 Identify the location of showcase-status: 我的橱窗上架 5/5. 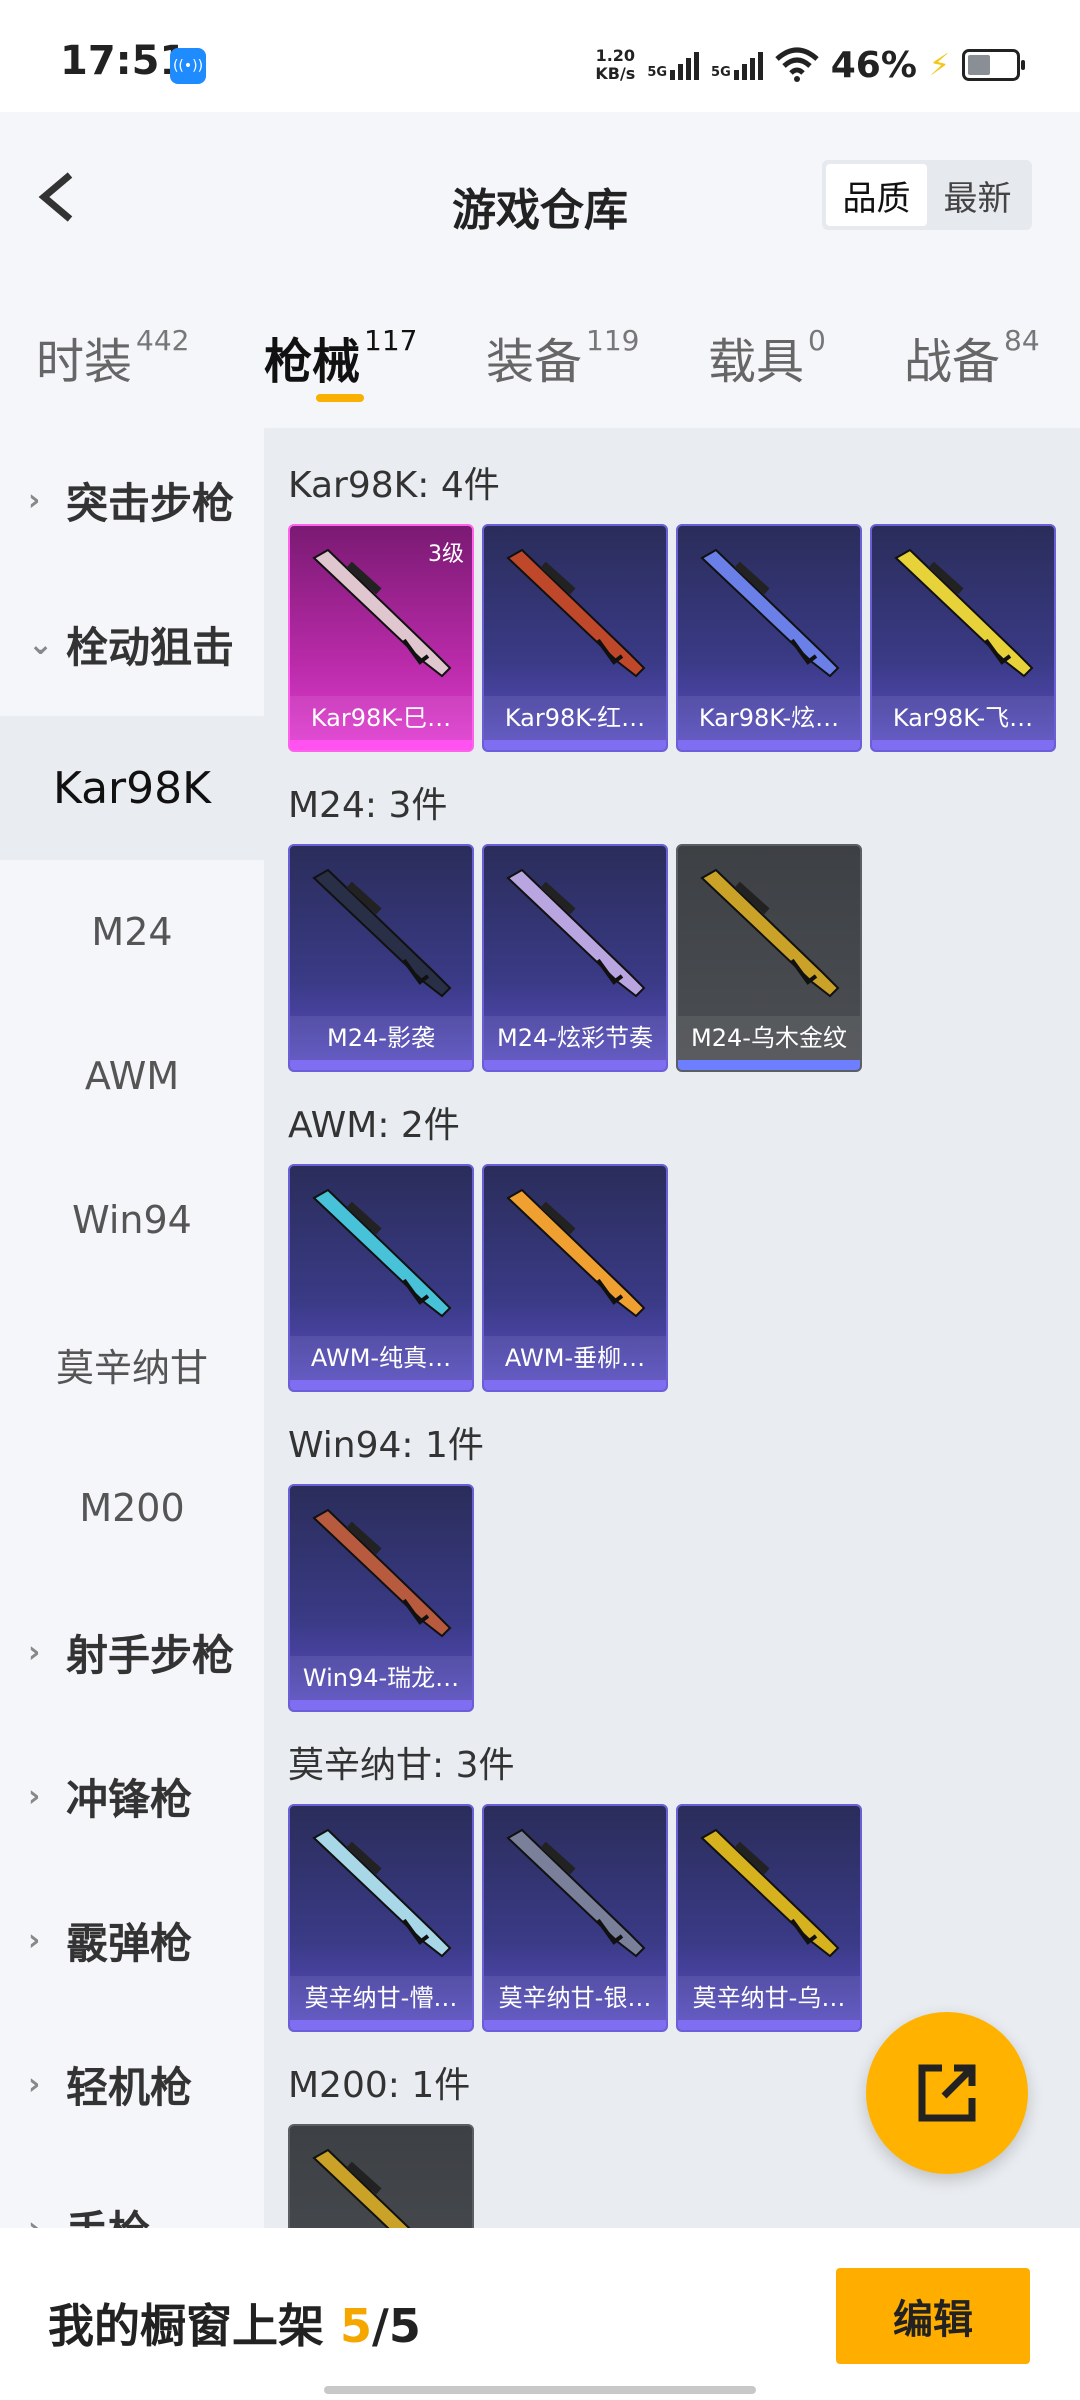
(234, 2323).